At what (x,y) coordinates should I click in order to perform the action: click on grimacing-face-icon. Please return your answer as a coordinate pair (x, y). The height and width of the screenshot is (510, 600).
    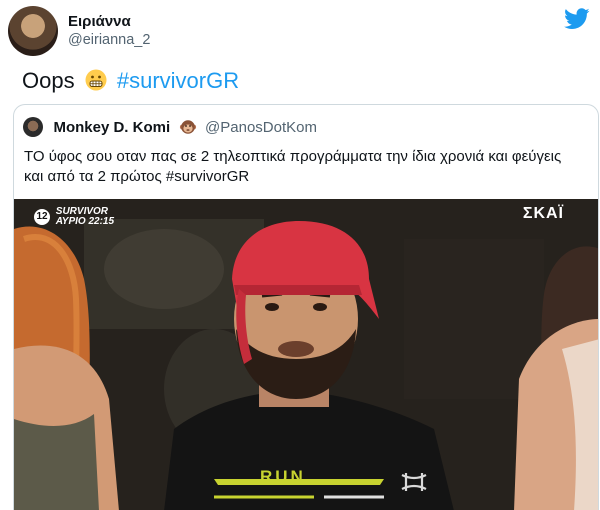
    Looking at the image, I should click on (96, 80).